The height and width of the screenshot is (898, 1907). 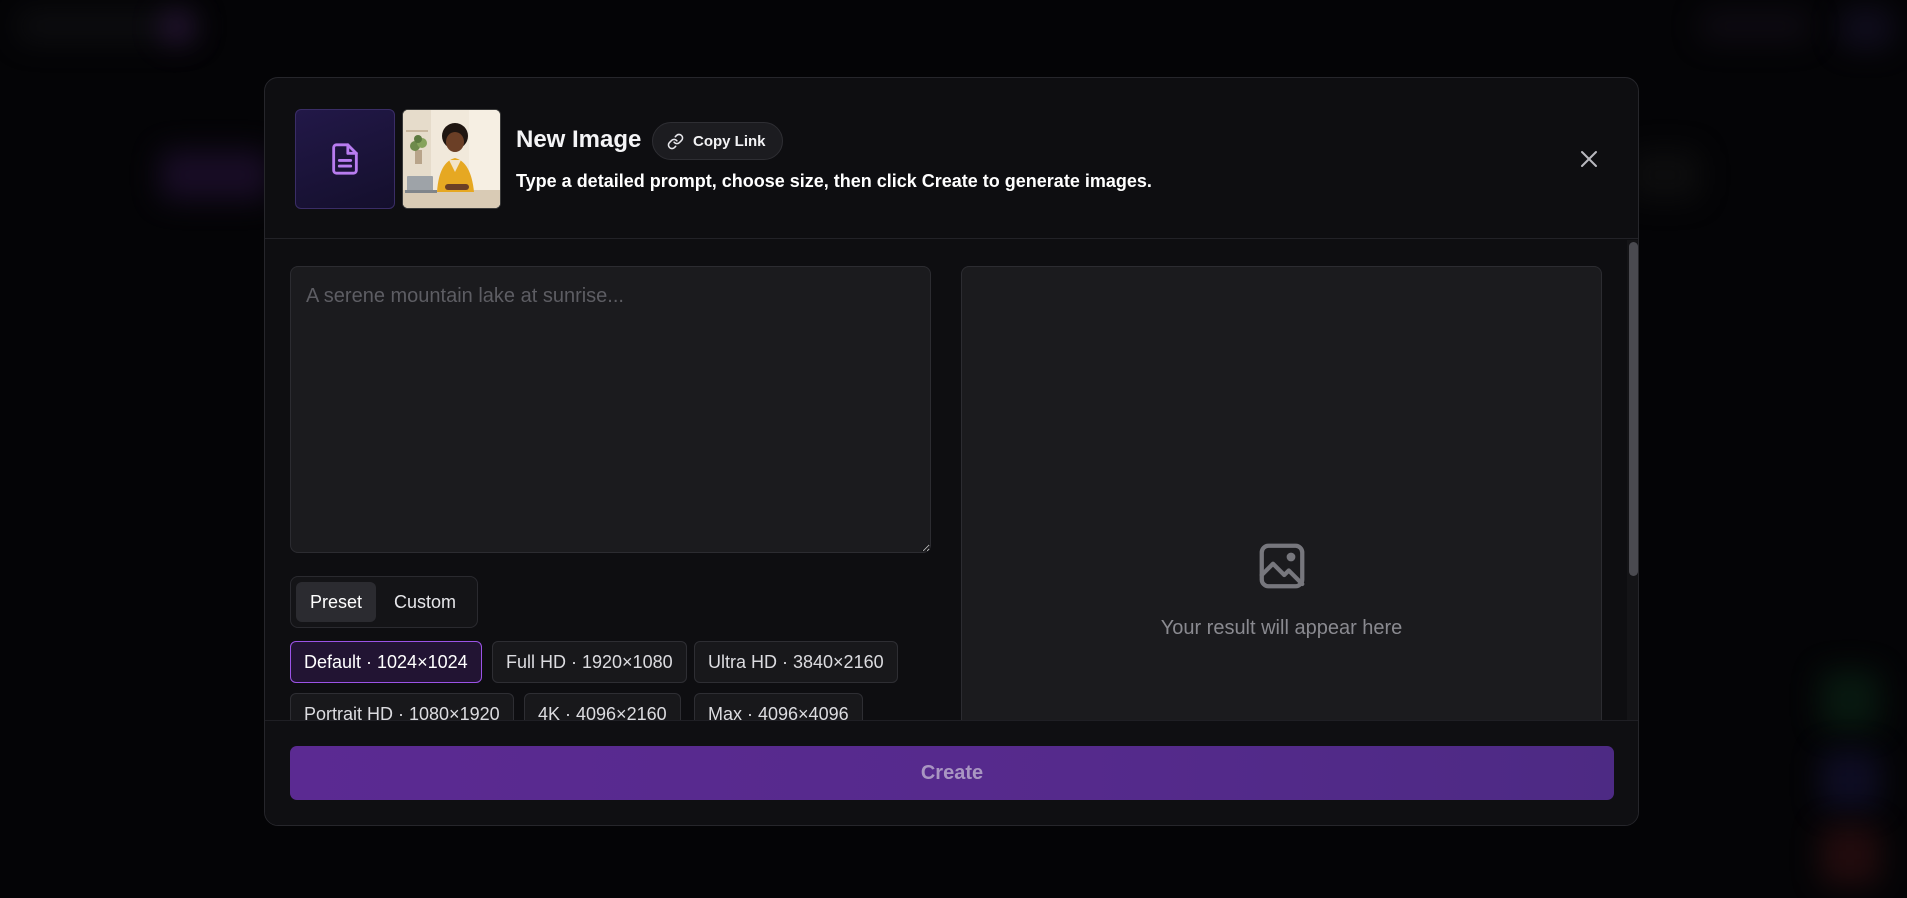 What do you see at coordinates (177, 27) in the screenshot?
I see `background-logo-mark` at bounding box center [177, 27].